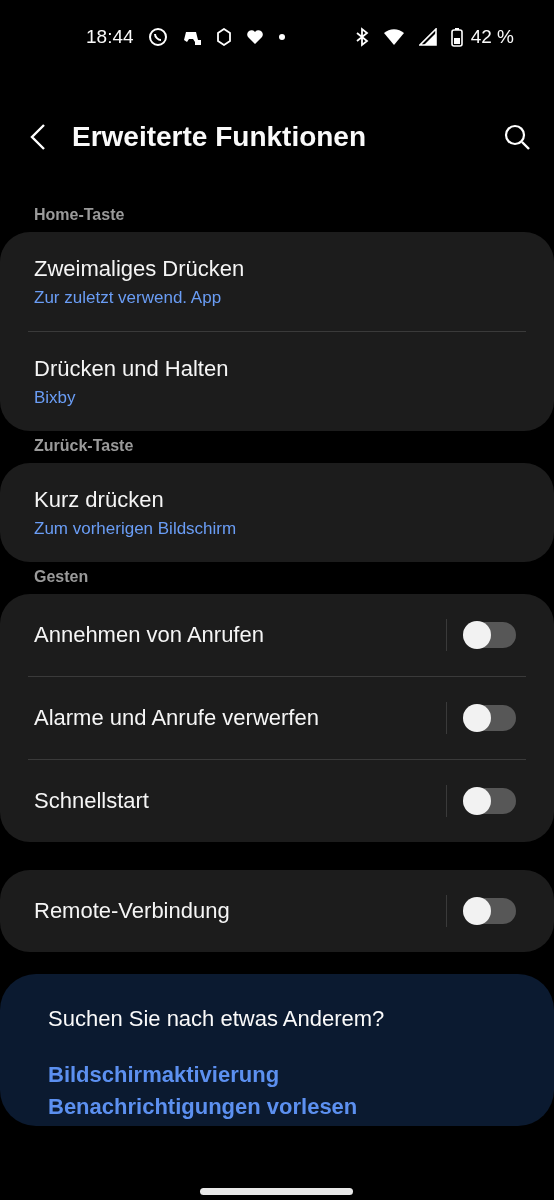 This screenshot has width=554, height=1200. What do you see at coordinates (427, 37) in the screenshot?
I see `signal-icon` at bounding box center [427, 37].